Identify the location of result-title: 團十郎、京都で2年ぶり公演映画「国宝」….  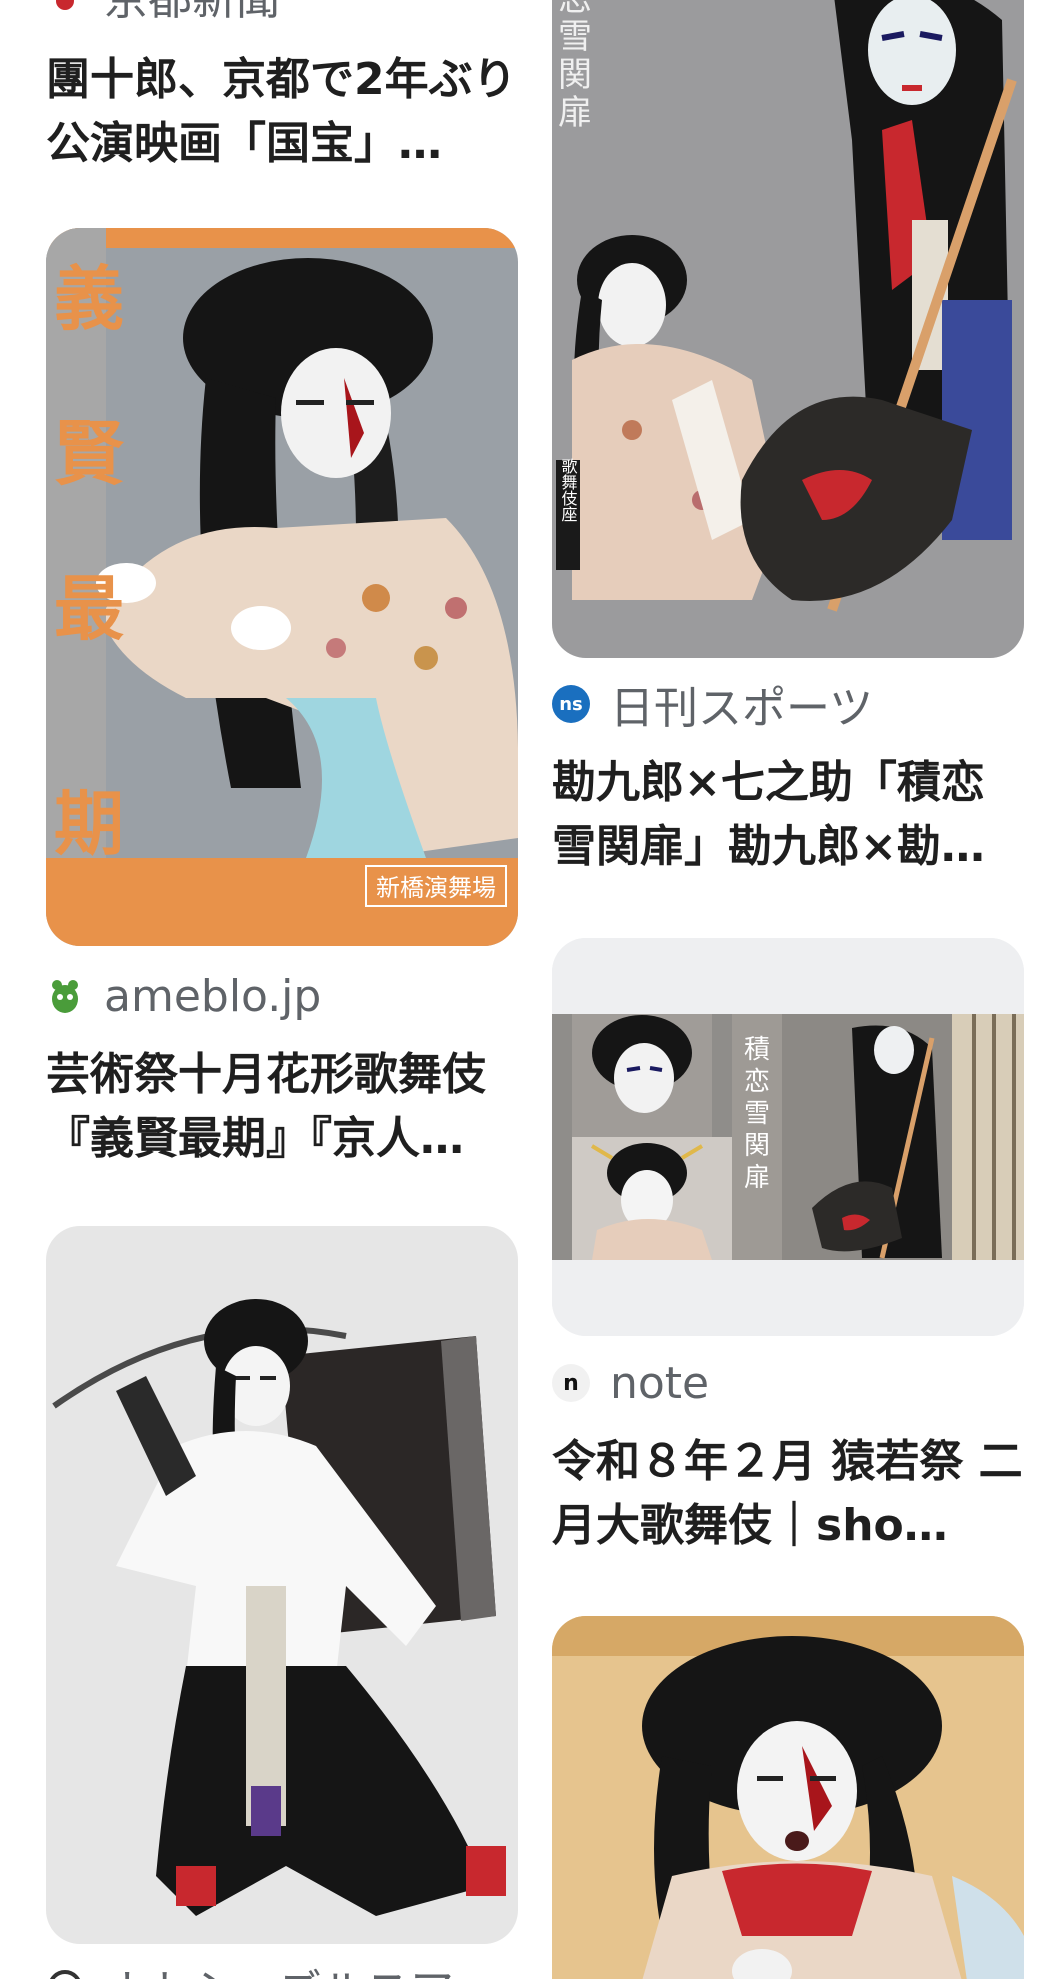
(282, 112).